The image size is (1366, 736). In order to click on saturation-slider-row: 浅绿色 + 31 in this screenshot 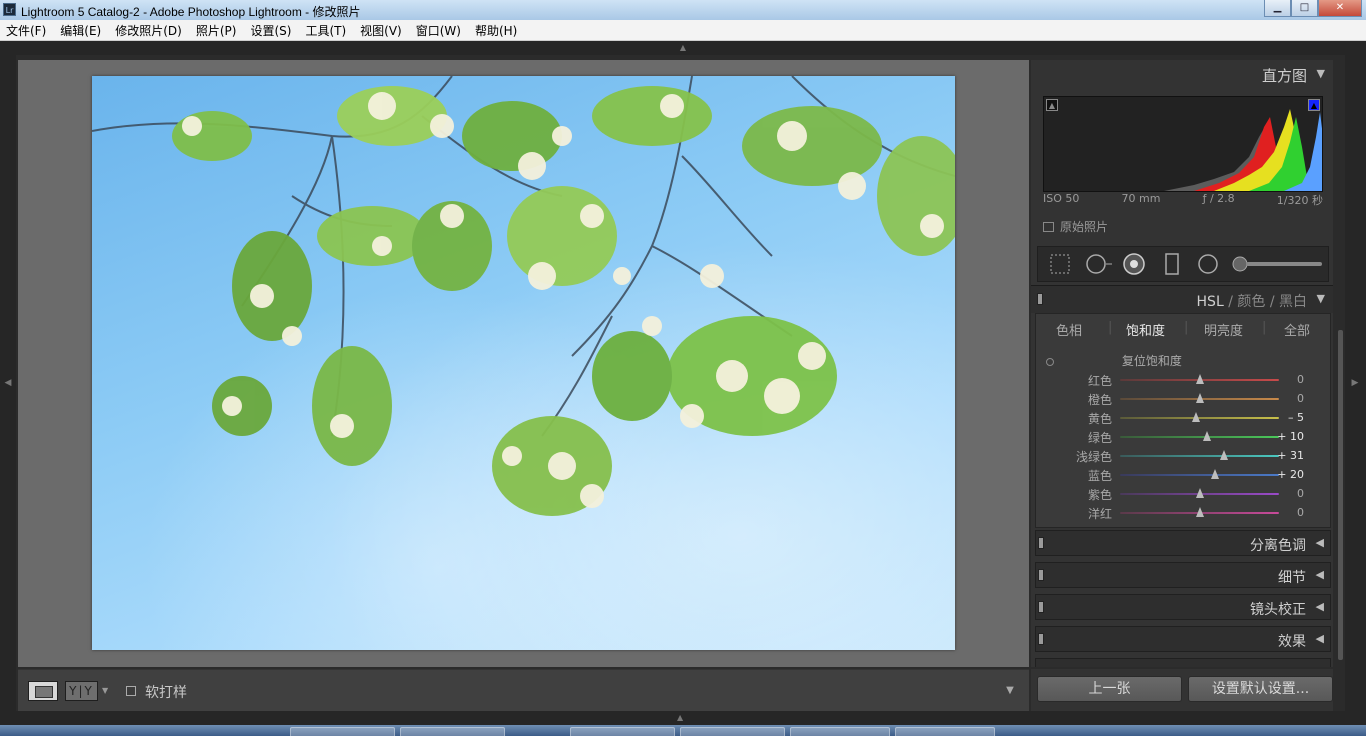, I will do `click(1184, 455)`.